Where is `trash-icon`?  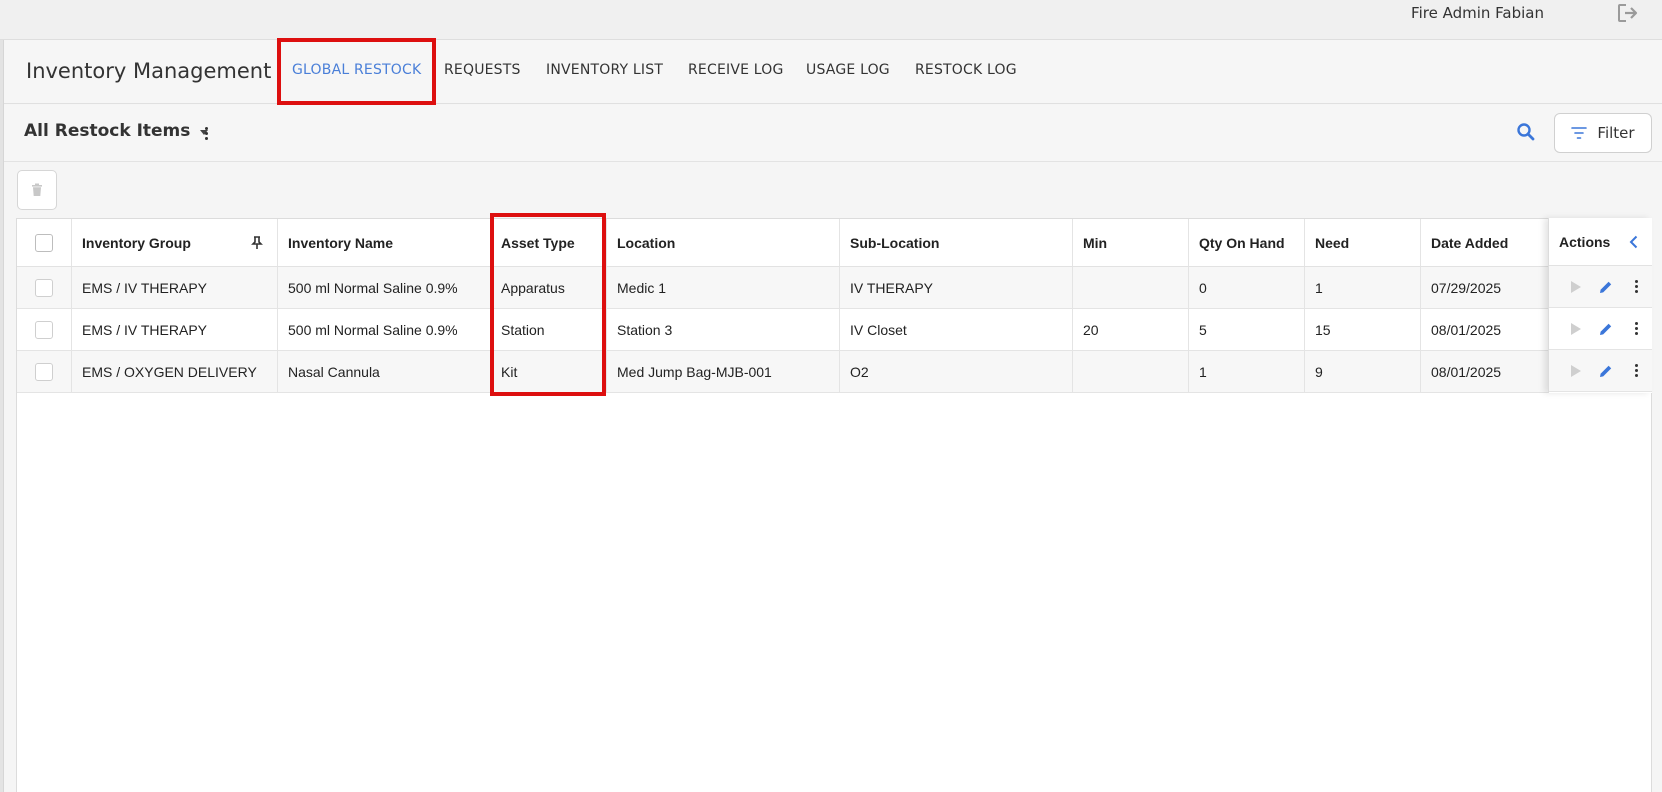
trash-icon is located at coordinates (37, 189).